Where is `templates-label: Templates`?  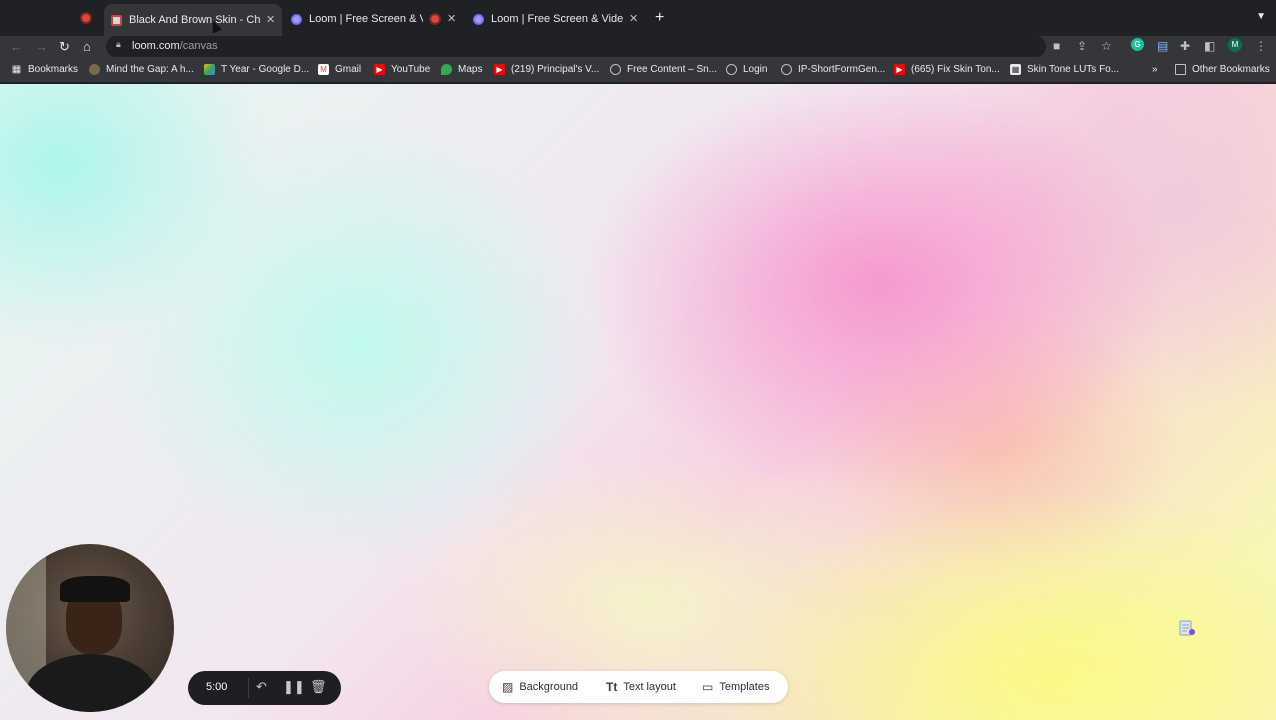
templates-label: Templates is located at coordinates (744, 687).